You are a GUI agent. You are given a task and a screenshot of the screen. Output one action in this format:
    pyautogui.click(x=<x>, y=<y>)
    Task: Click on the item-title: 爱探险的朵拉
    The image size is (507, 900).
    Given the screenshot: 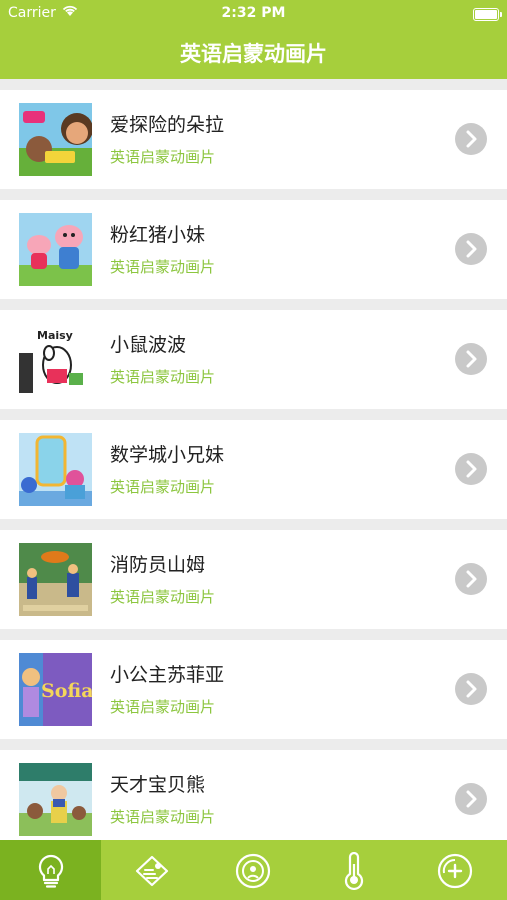 What is the action you would take?
    pyautogui.click(x=167, y=125)
    